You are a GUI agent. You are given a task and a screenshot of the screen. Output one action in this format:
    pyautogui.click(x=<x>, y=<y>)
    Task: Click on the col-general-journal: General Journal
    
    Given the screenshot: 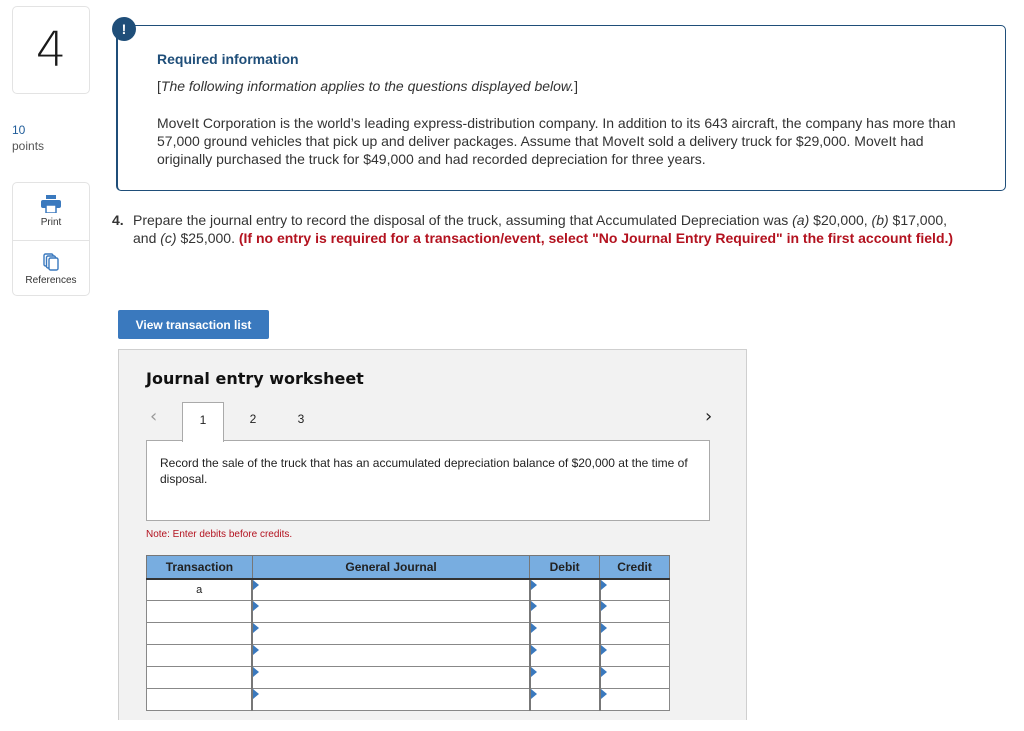 What is the action you would take?
    pyautogui.click(x=391, y=567)
    